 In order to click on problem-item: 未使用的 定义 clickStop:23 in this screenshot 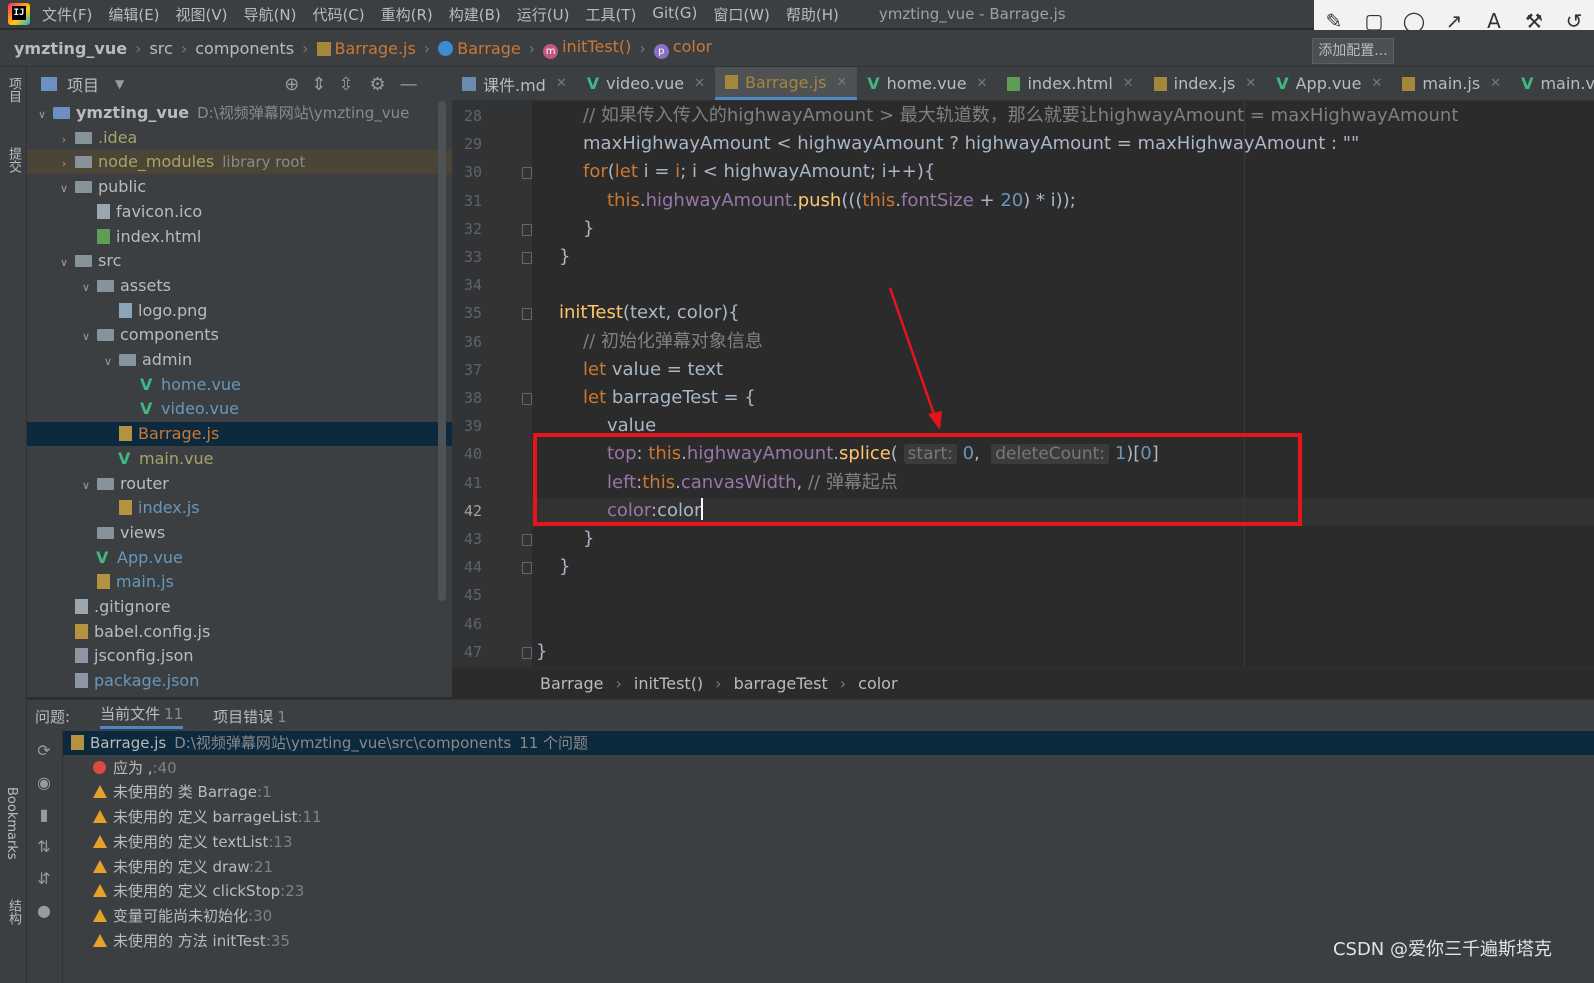, I will do `click(828, 891)`.